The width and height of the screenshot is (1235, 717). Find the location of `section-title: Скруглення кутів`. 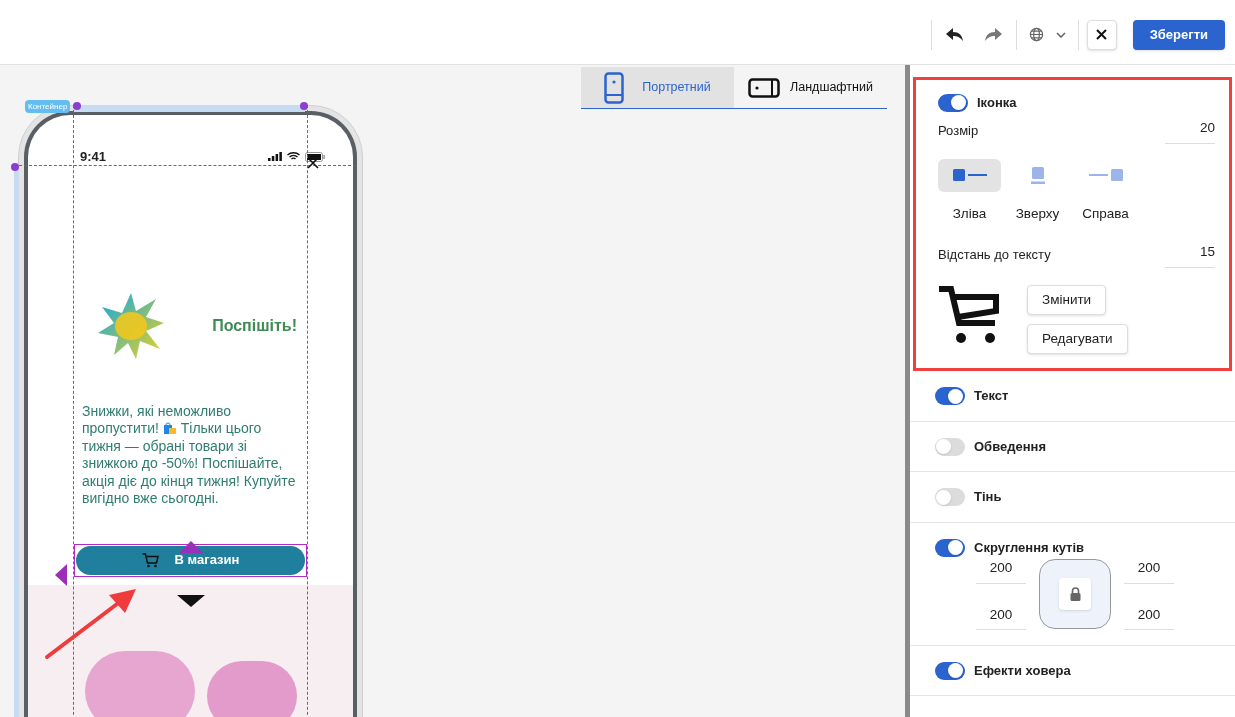

section-title: Скруглення кутів is located at coordinates (1029, 547).